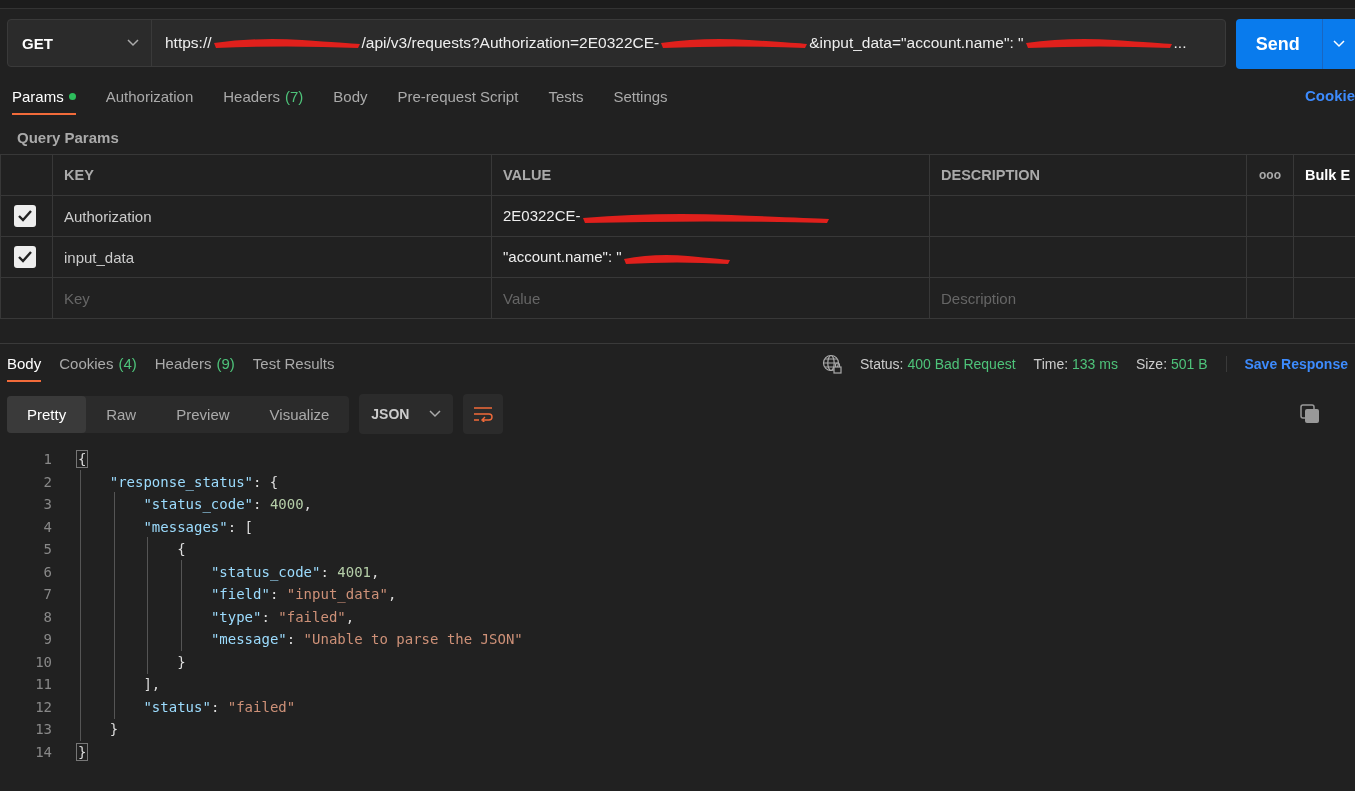 The height and width of the screenshot is (791, 1355). What do you see at coordinates (47, 571) in the screenshot?
I see `line-number: 6` at bounding box center [47, 571].